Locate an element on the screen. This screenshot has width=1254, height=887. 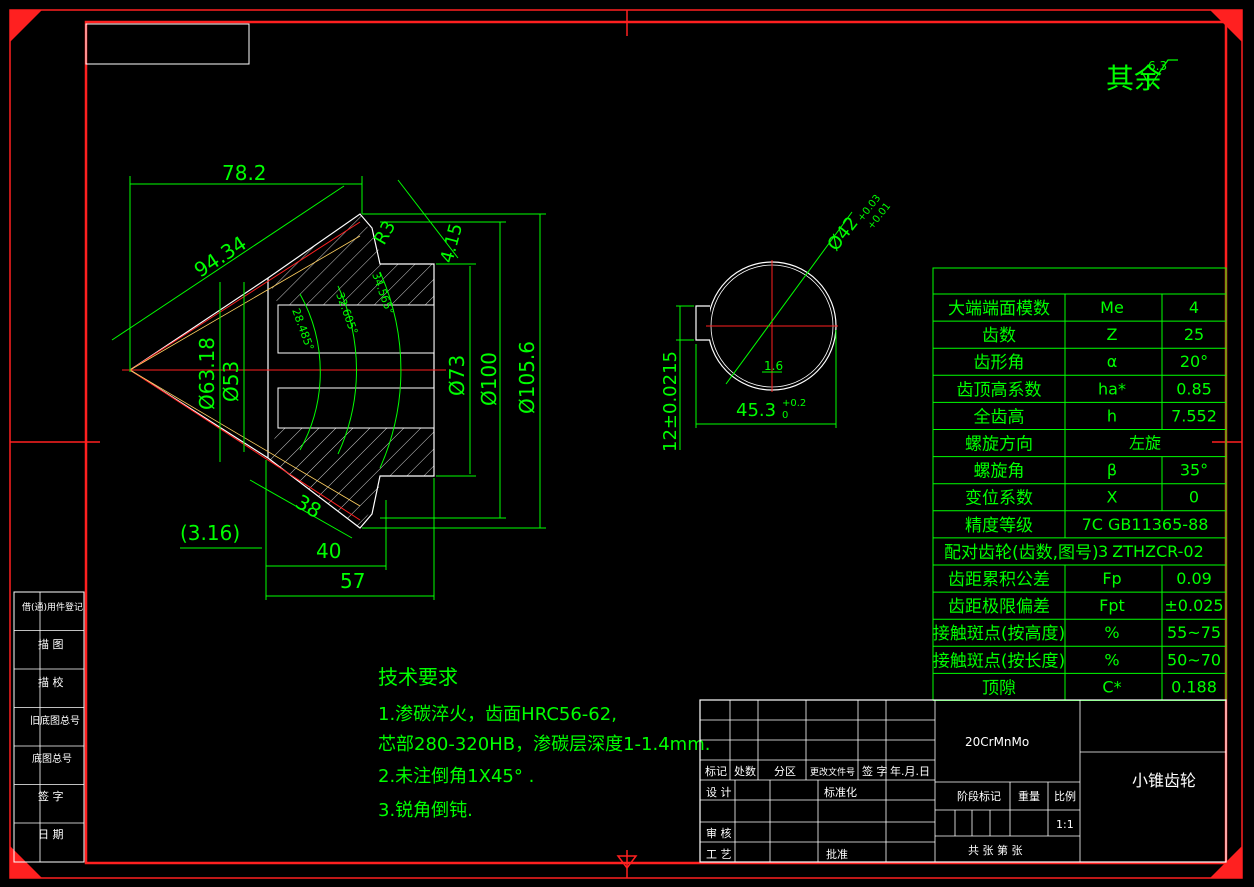
param-symbol-2: α is located at coordinates (1112, 361).